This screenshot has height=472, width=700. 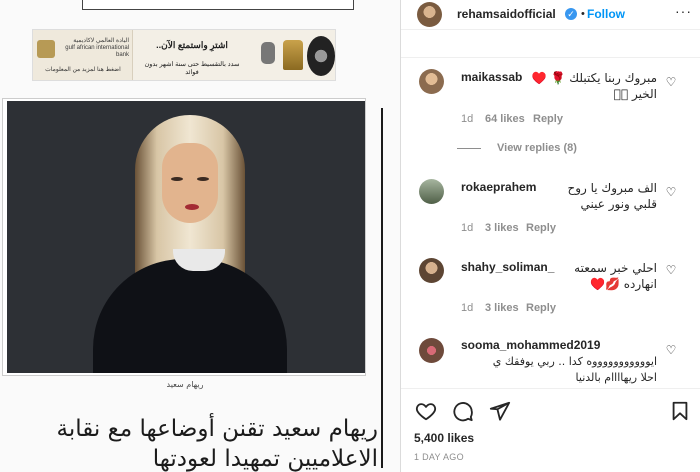 What do you see at coordinates (612, 188) in the screenshot?
I see `comment-line: الف مبروك يا روح` at bounding box center [612, 188].